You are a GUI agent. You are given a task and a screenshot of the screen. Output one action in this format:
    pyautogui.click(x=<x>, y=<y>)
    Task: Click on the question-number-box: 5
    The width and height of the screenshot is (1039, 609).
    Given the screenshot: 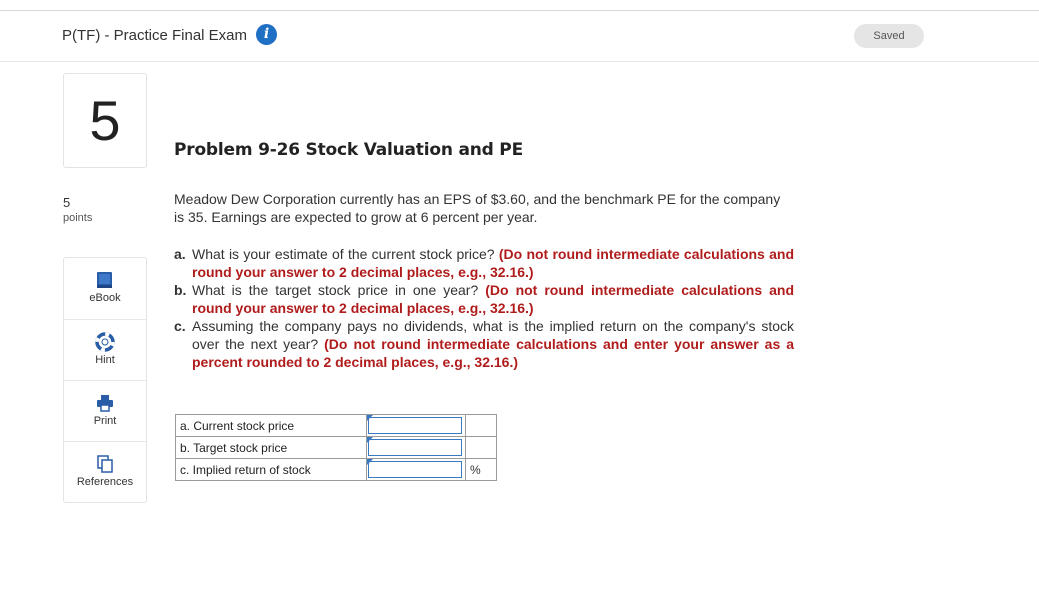 What is the action you would take?
    pyautogui.click(x=105, y=120)
    